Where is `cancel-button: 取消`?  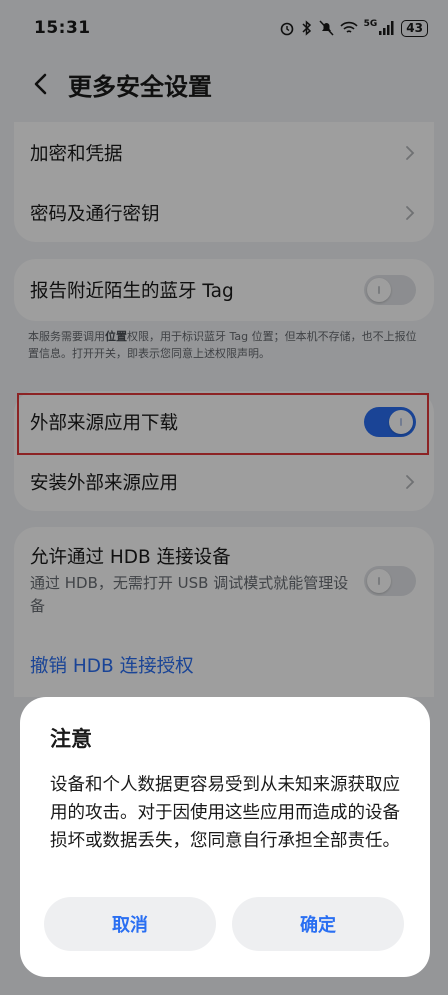
cancel-button: 取消 is located at coordinates (130, 924).